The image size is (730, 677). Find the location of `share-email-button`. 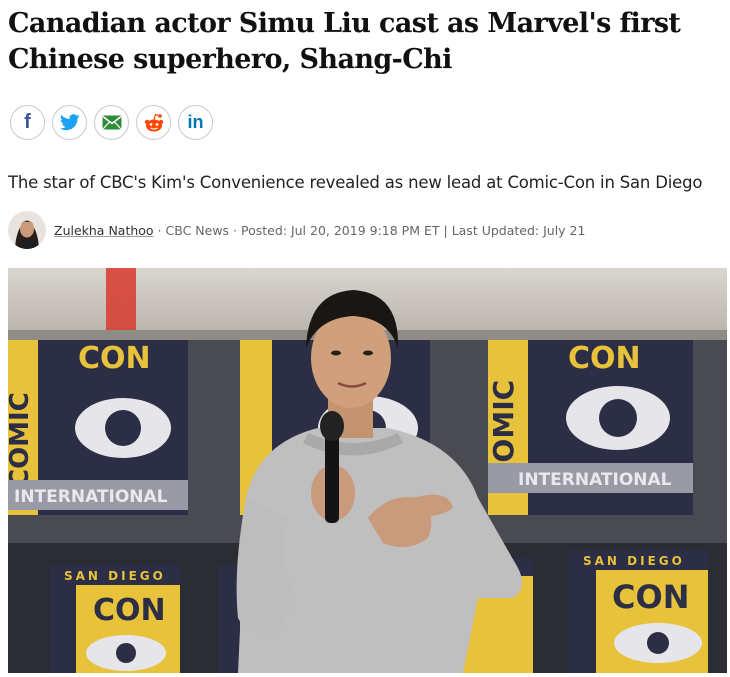

share-email-button is located at coordinates (111, 122).